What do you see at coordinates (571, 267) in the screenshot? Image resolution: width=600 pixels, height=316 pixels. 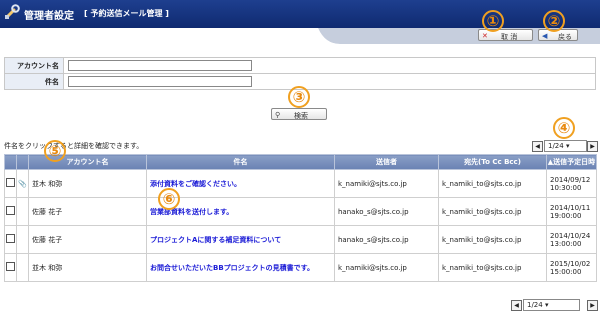 I see `scheduled-cell: 2015/10/02 15:00:00` at bounding box center [571, 267].